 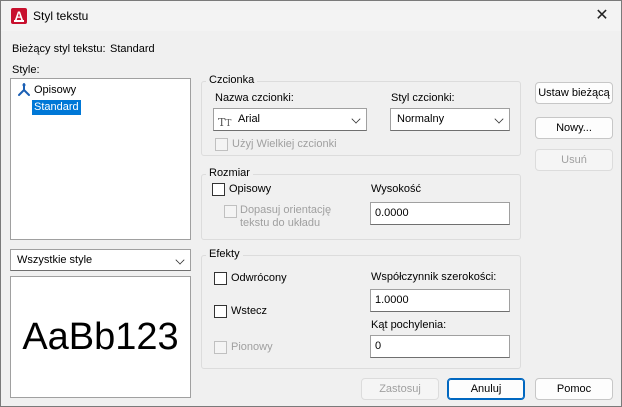 I want to click on style-filter-dropdown: Wszystkie style, so click(x=100, y=260).